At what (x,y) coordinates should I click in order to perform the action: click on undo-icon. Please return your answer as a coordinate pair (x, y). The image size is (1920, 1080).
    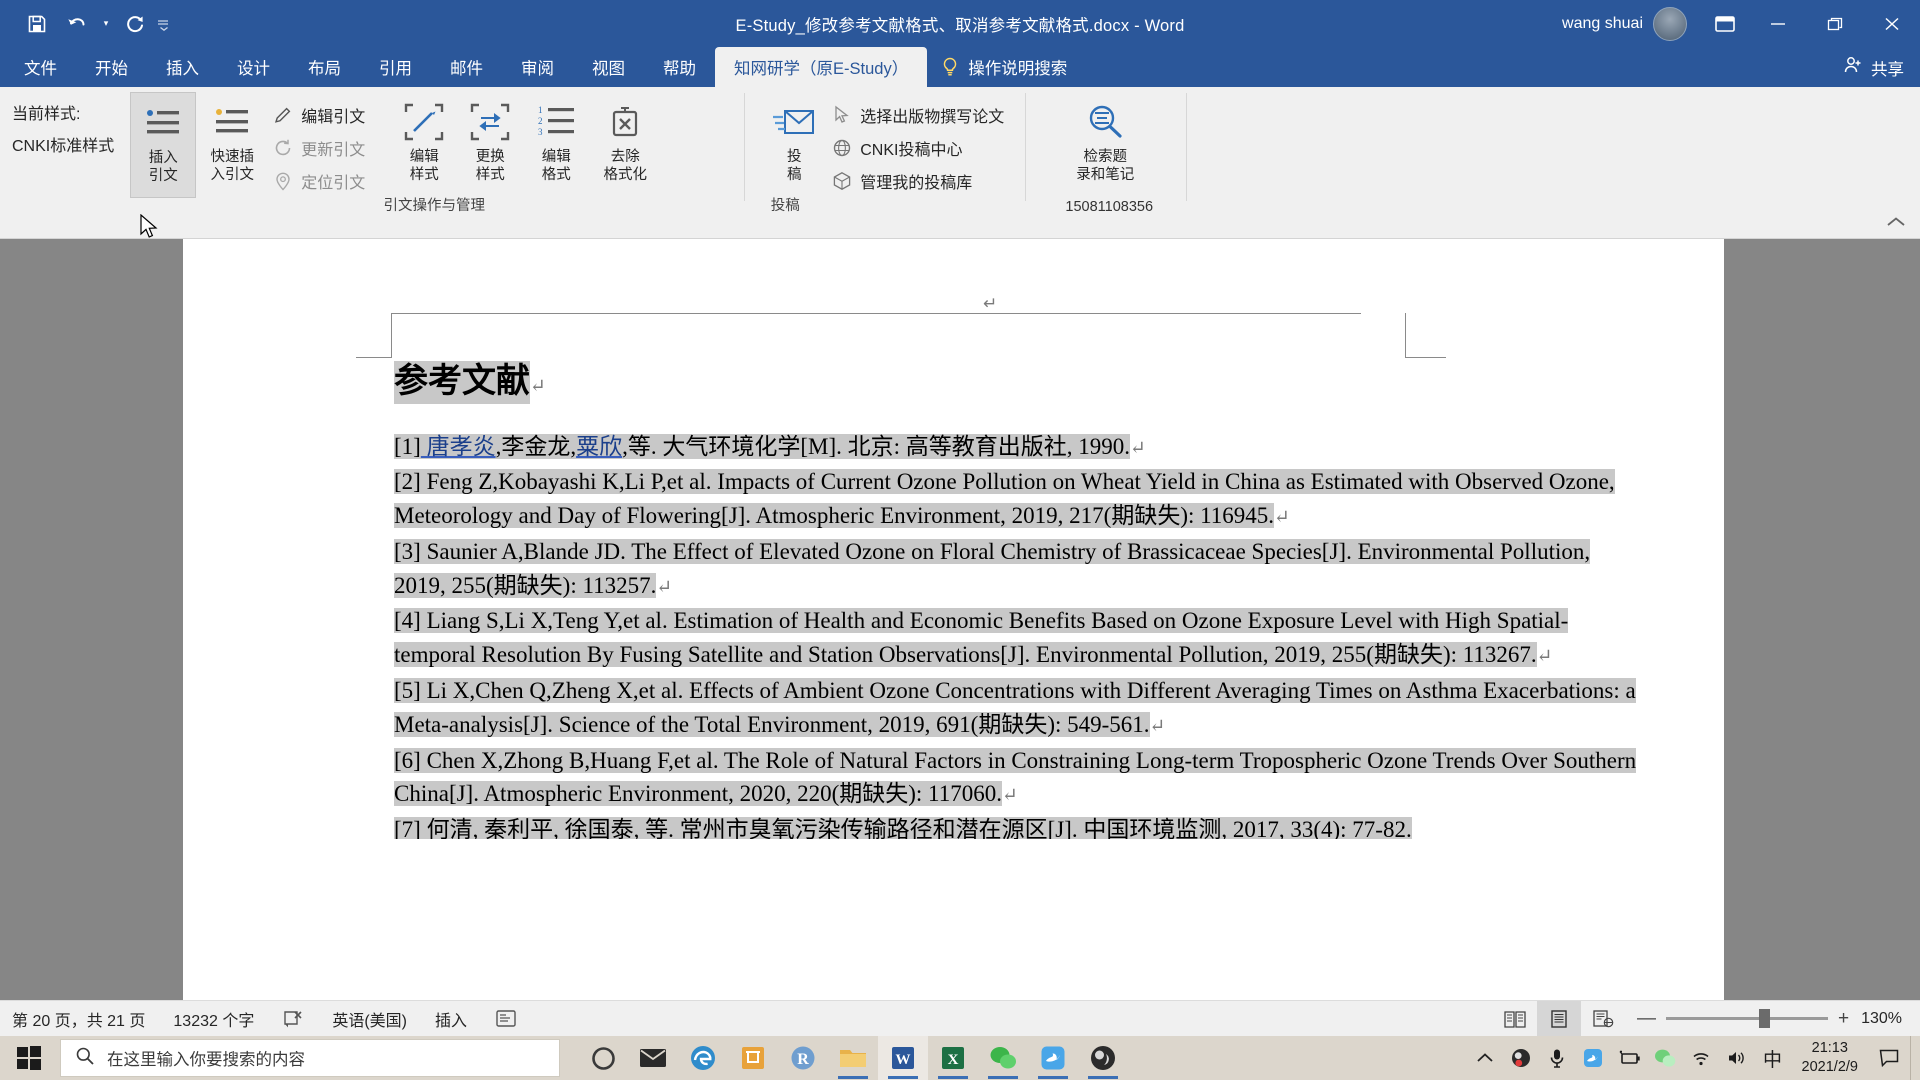
    Looking at the image, I should click on (77, 24).